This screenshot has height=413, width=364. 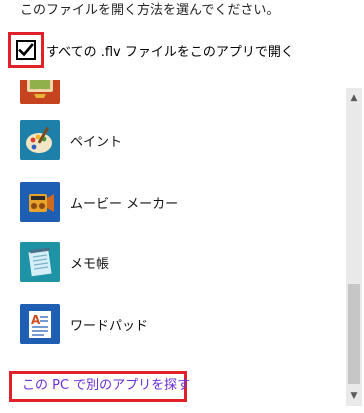 What do you see at coordinates (170, 52) in the screenshot?
I see `always-use-app-label: すべての .flv ファイルをこのアプリで開く` at bounding box center [170, 52].